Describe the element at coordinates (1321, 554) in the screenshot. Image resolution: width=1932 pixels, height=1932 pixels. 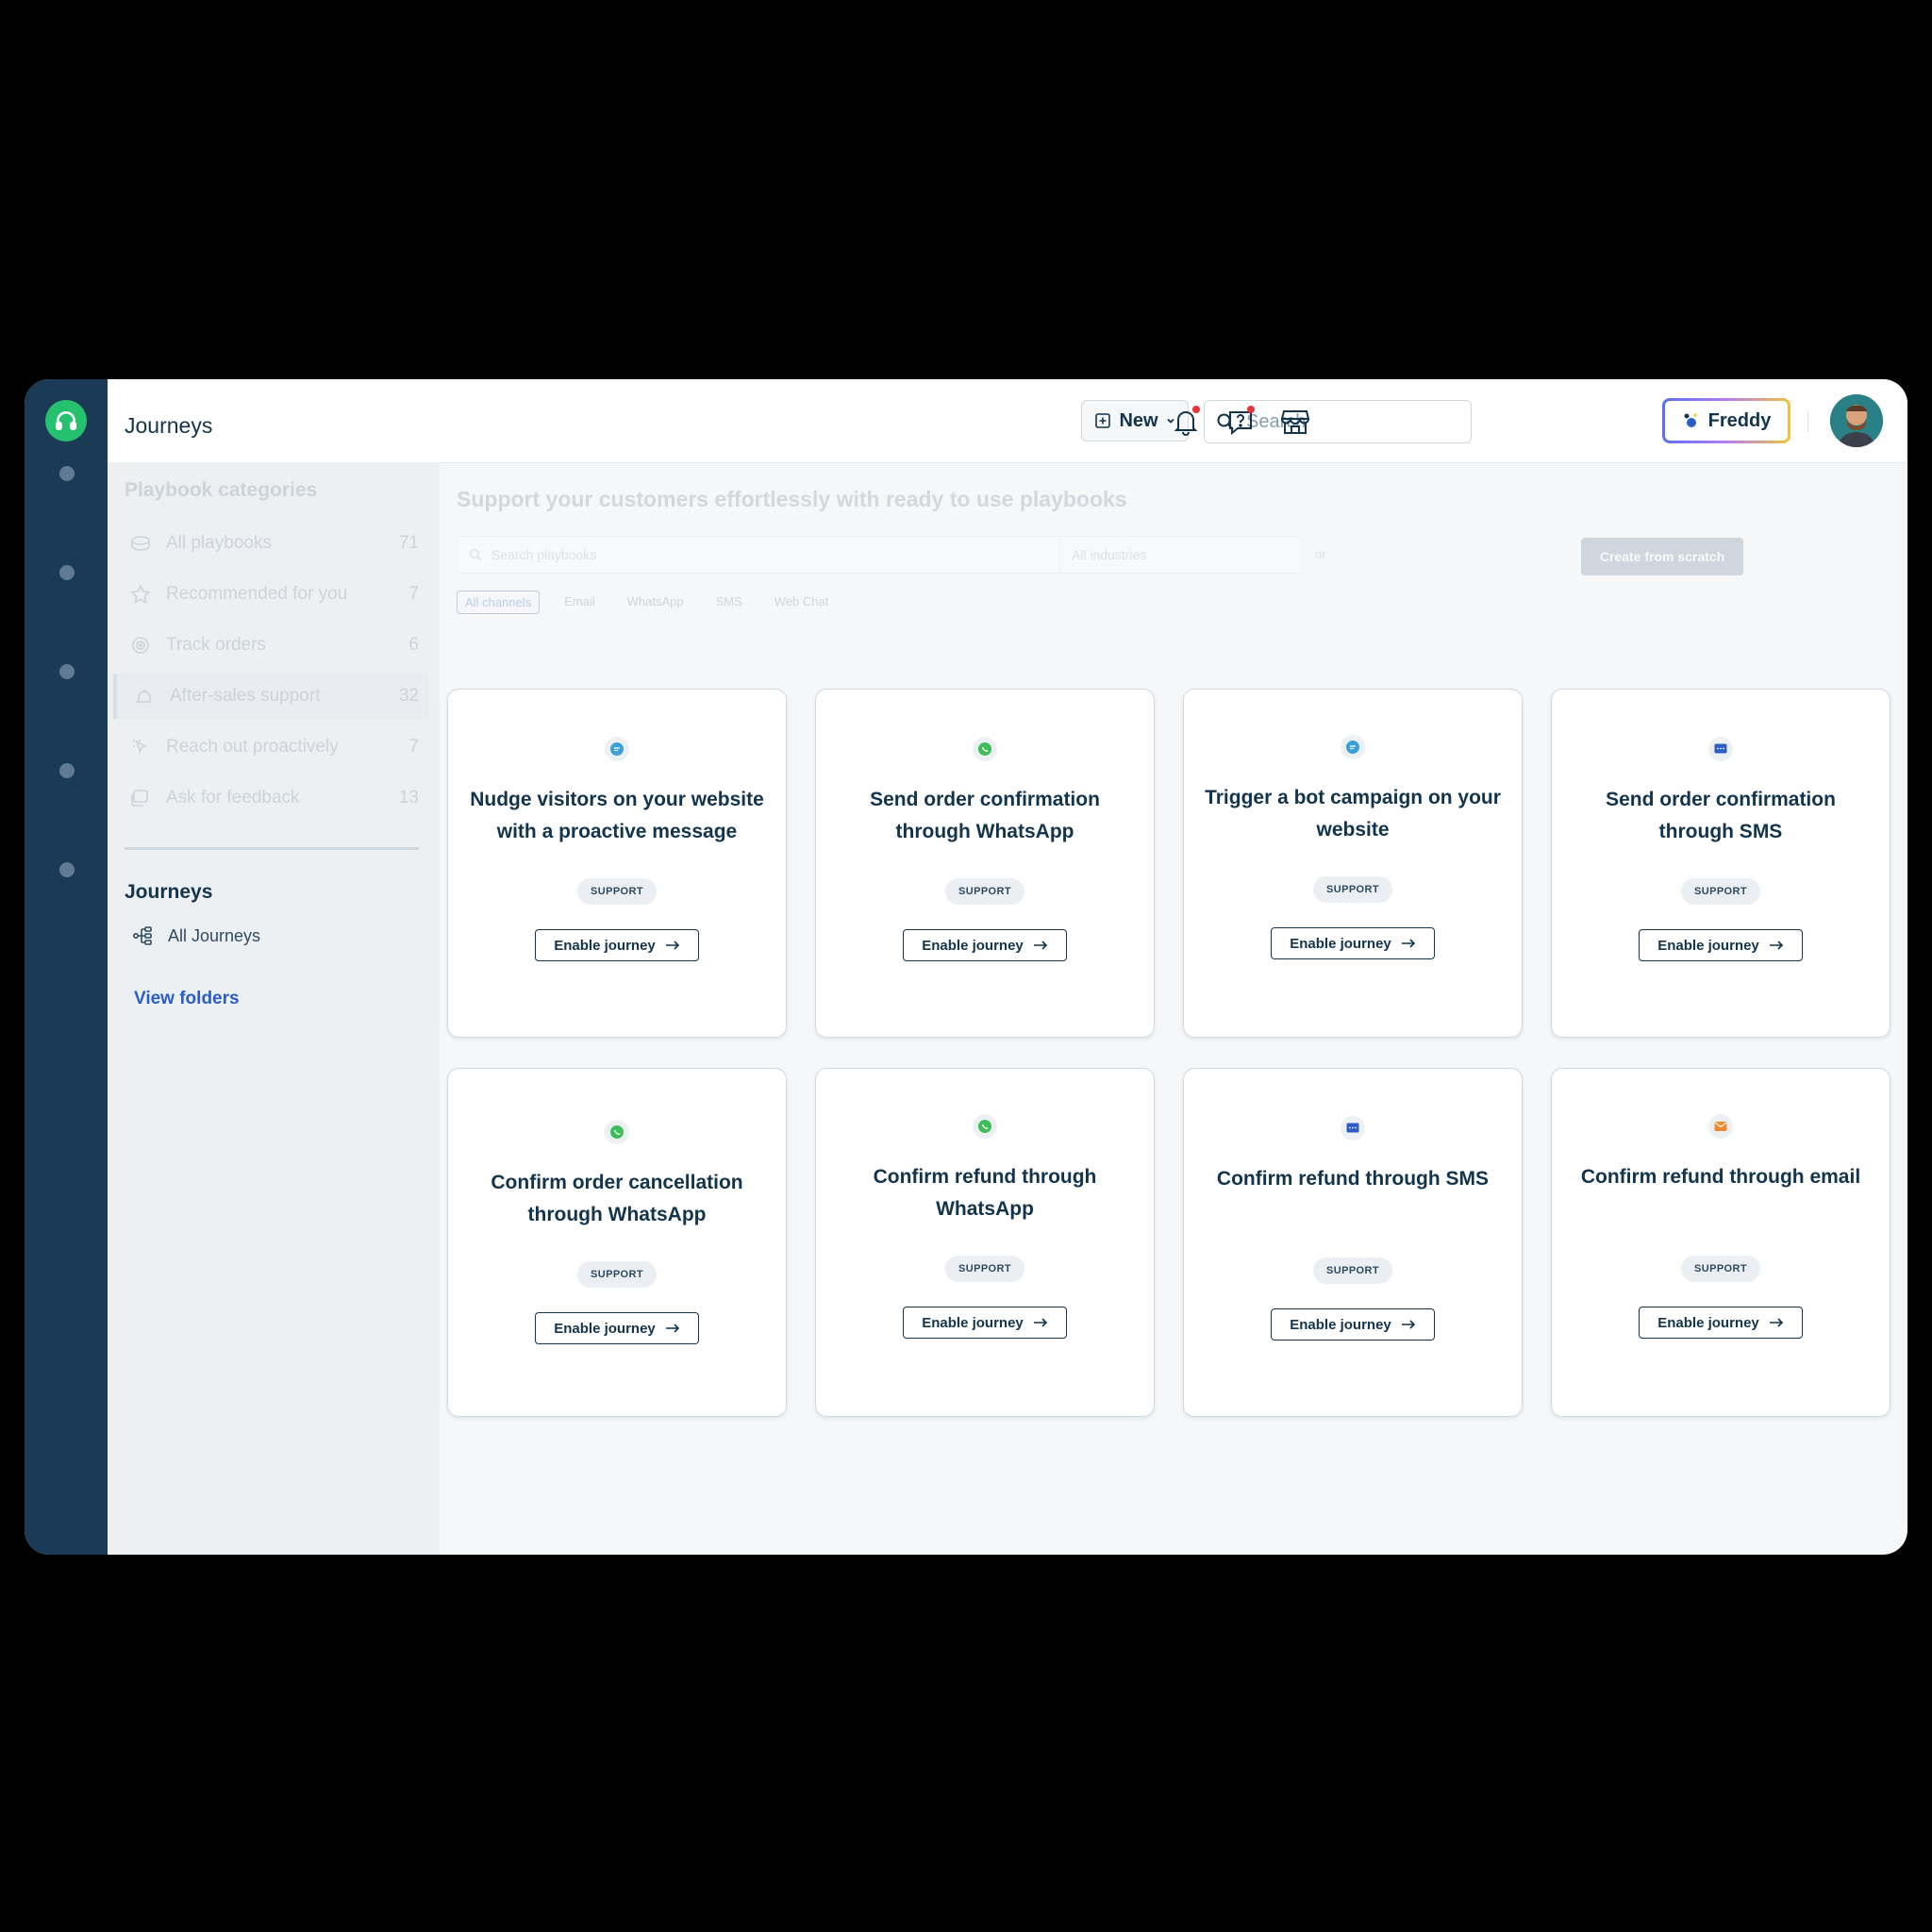
I see `or-label: or` at that location.